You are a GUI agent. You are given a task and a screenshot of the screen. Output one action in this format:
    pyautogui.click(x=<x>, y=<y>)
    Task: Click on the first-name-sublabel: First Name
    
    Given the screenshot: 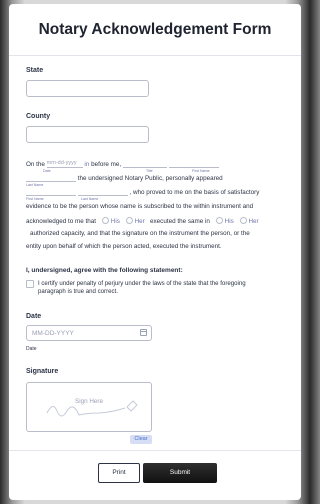 What is the action you would take?
    pyautogui.click(x=201, y=171)
    